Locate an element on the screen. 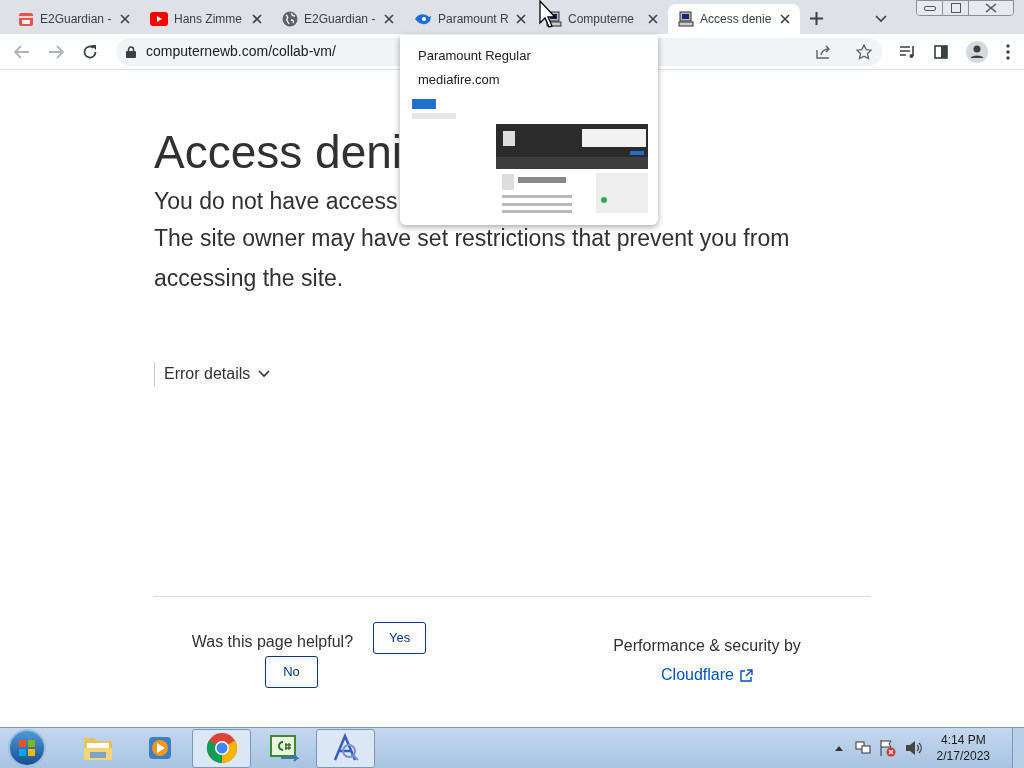  tab-title: Paramount R is located at coordinates (474, 19).